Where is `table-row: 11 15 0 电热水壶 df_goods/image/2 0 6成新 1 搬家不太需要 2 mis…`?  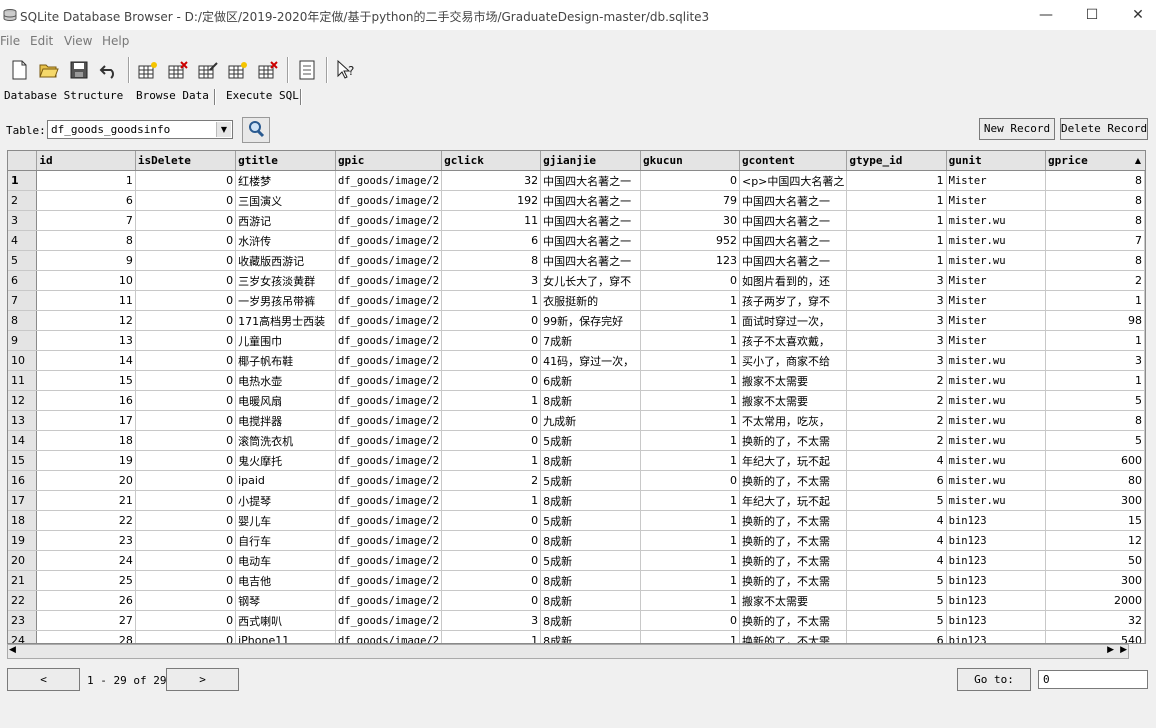
table-row: 11 15 0 电热水壶 df_goods/image/2 0 6成新 1 搬家不太需要 2 mis… is located at coordinates (576, 380).